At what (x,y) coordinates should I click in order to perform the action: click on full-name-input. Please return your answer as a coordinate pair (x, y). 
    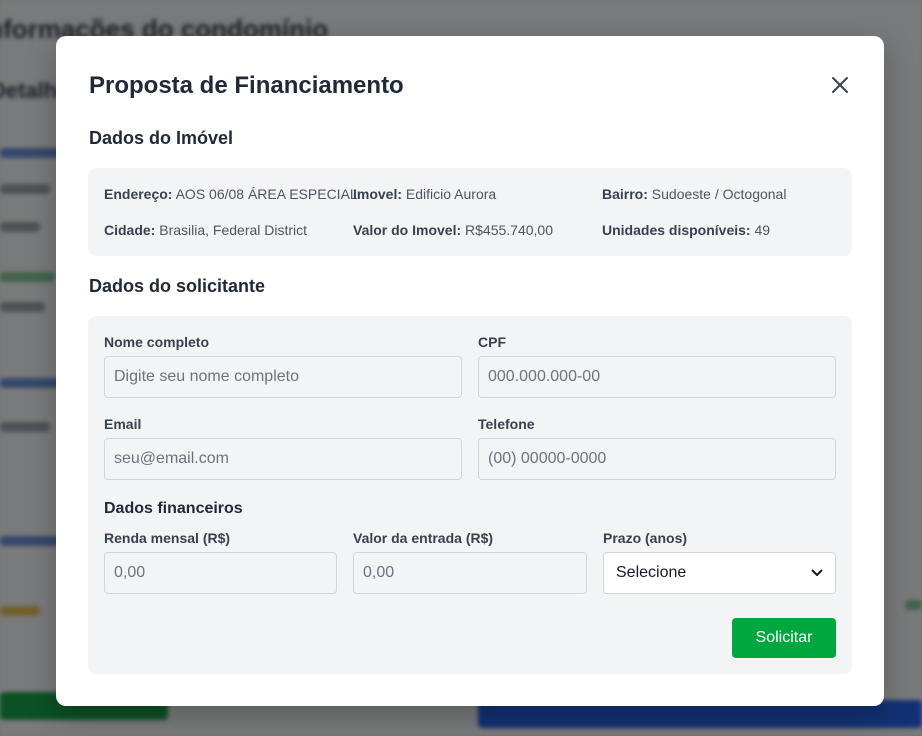
    Looking at the image, I should click on (283, 377).